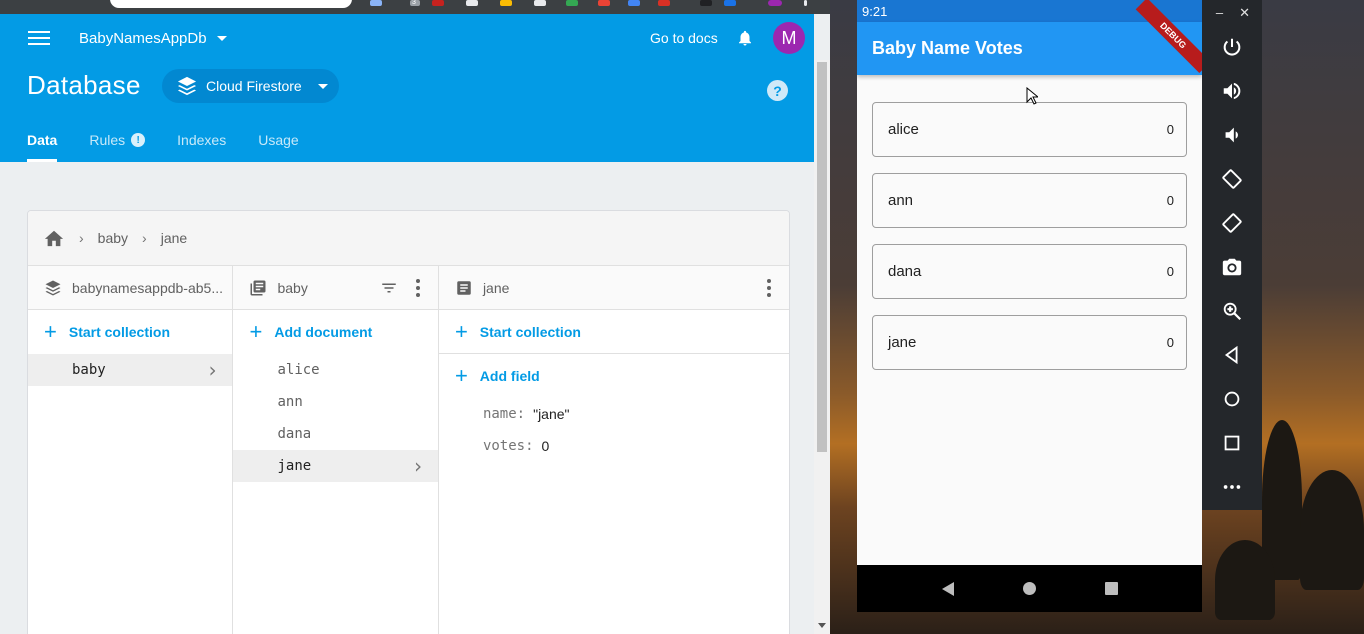 This screenshot has width=1364, height=634. What do you see at coordinates (130, 370) in the screenshot?
I see `list-item: baby ›` at bounding box center [130, 370].